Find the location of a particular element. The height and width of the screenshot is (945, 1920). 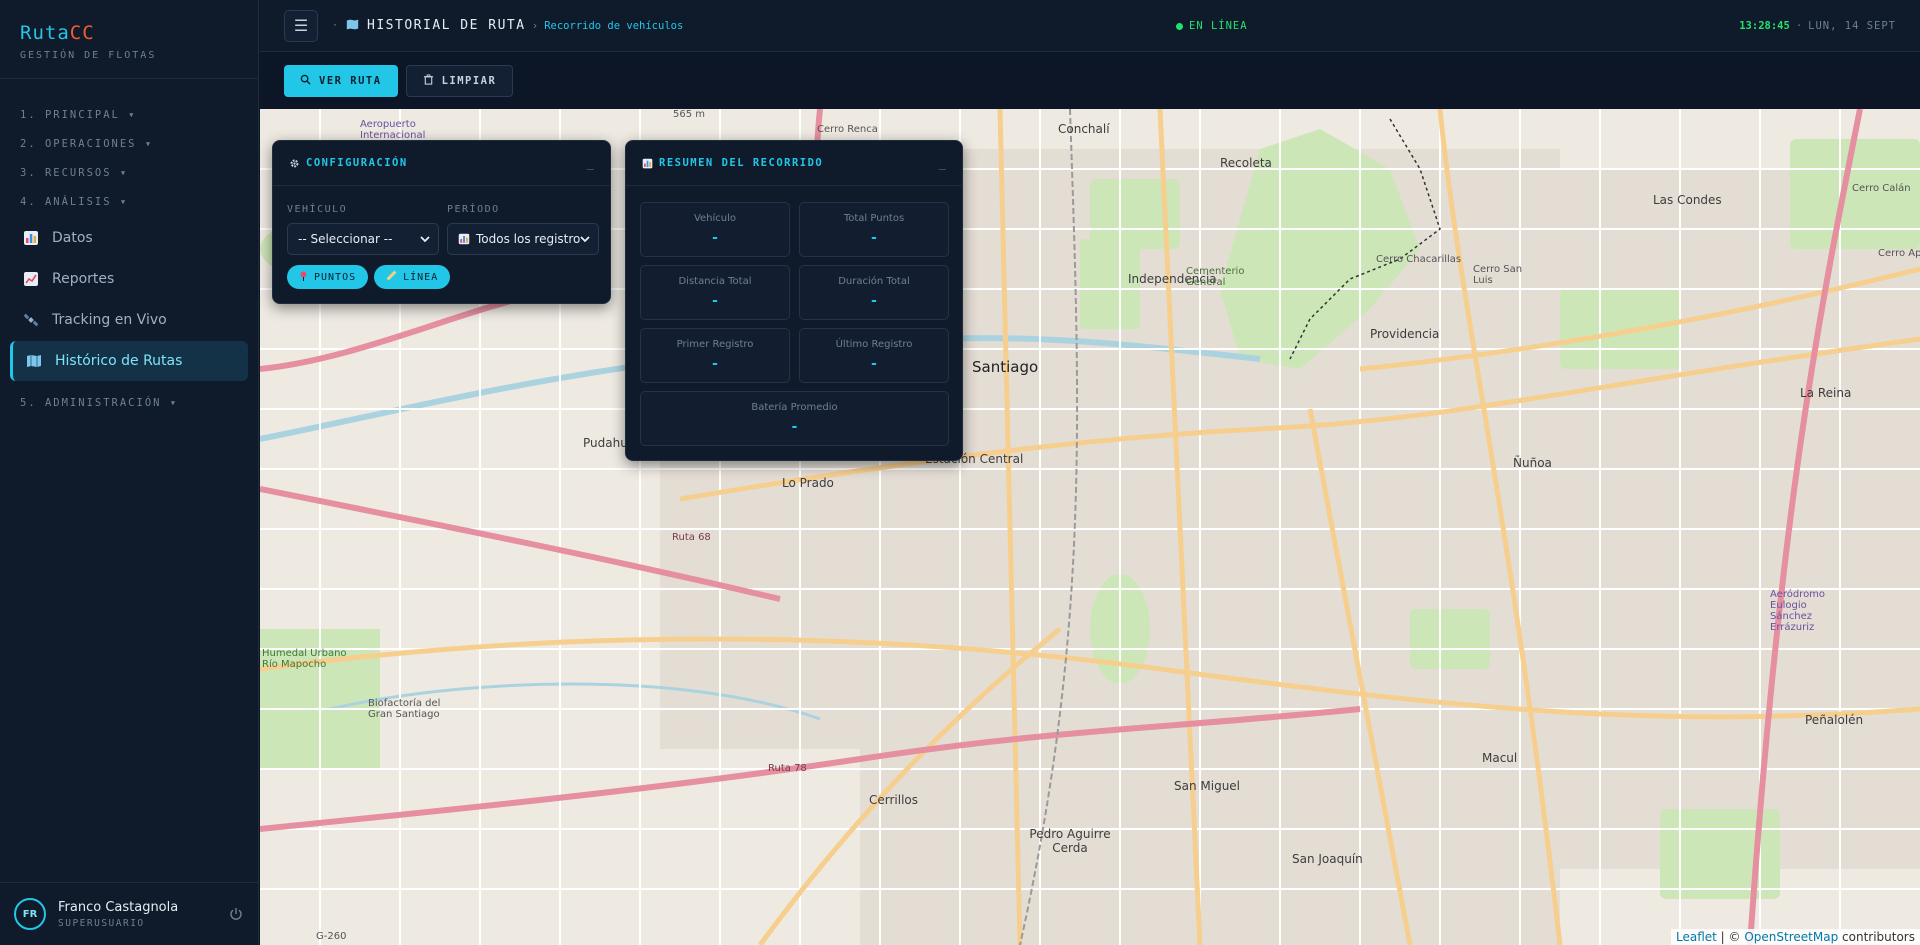

map-label-pedro-aguirre-cerda: Pedro Aguirre Cerda is located at coordinates (1070, 841).